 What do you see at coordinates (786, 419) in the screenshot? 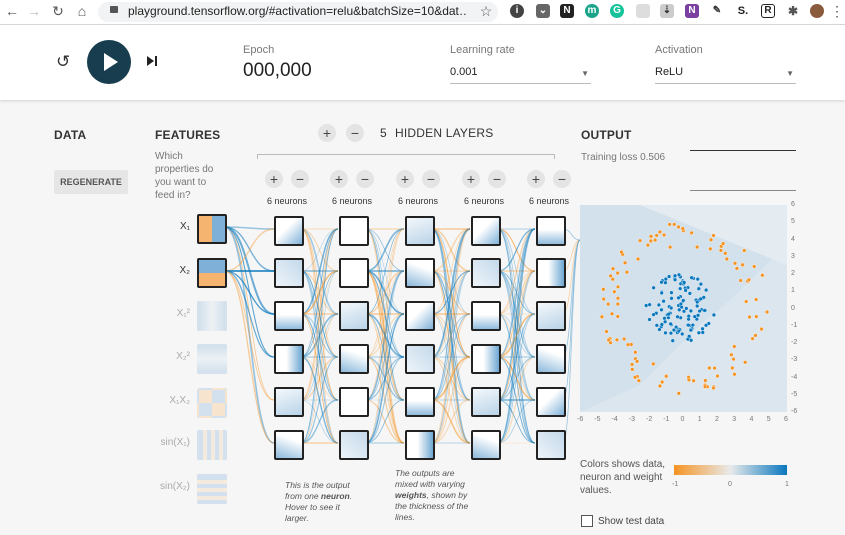
I see `x-tick-label: 6` at bounding box center [786, 419].